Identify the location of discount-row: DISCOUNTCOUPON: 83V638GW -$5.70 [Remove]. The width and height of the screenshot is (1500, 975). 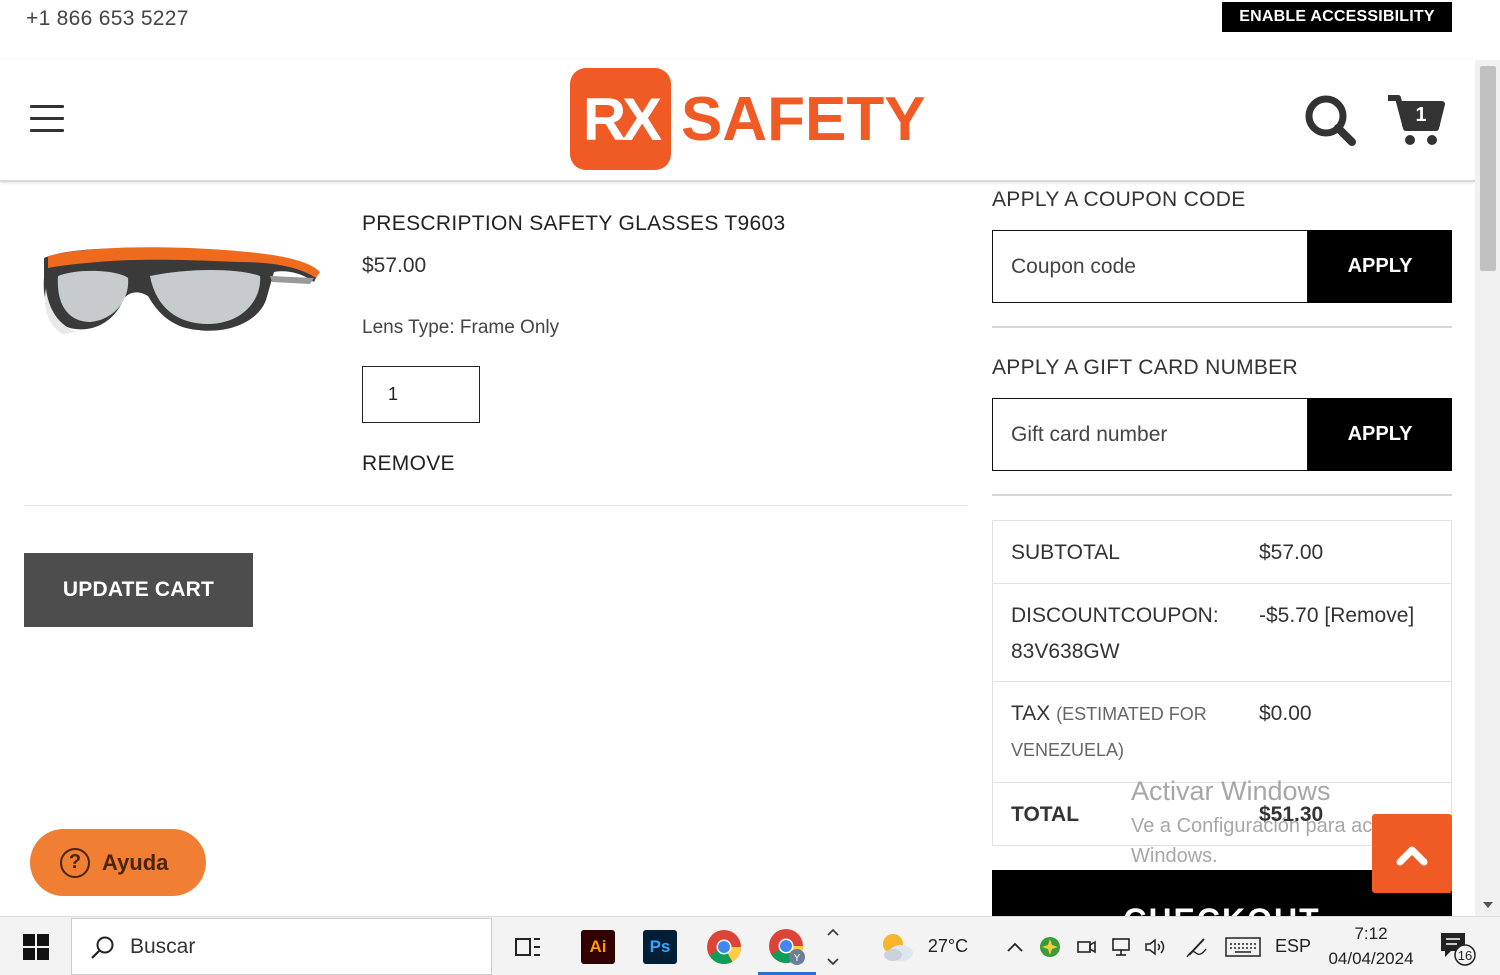
(1222, 633).